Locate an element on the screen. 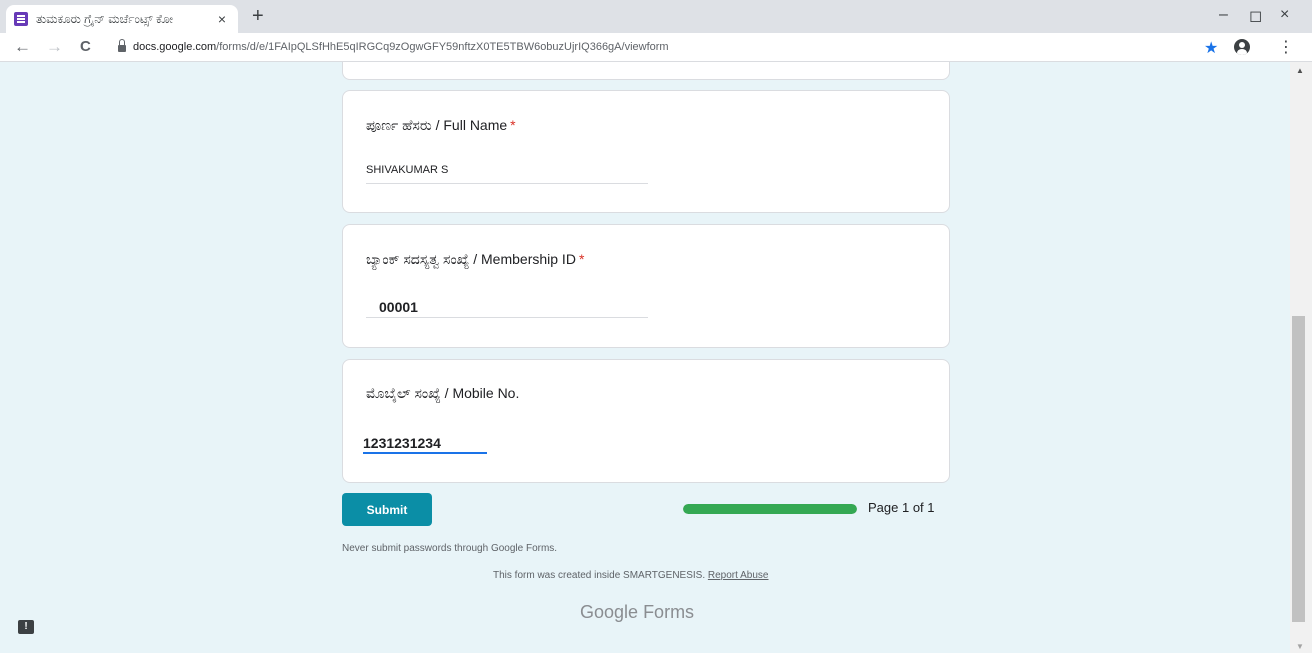 The width and height of the screenshot is (1312, 653). browser-menu-icon: ⋮ is located at coordinates (1286, 47).